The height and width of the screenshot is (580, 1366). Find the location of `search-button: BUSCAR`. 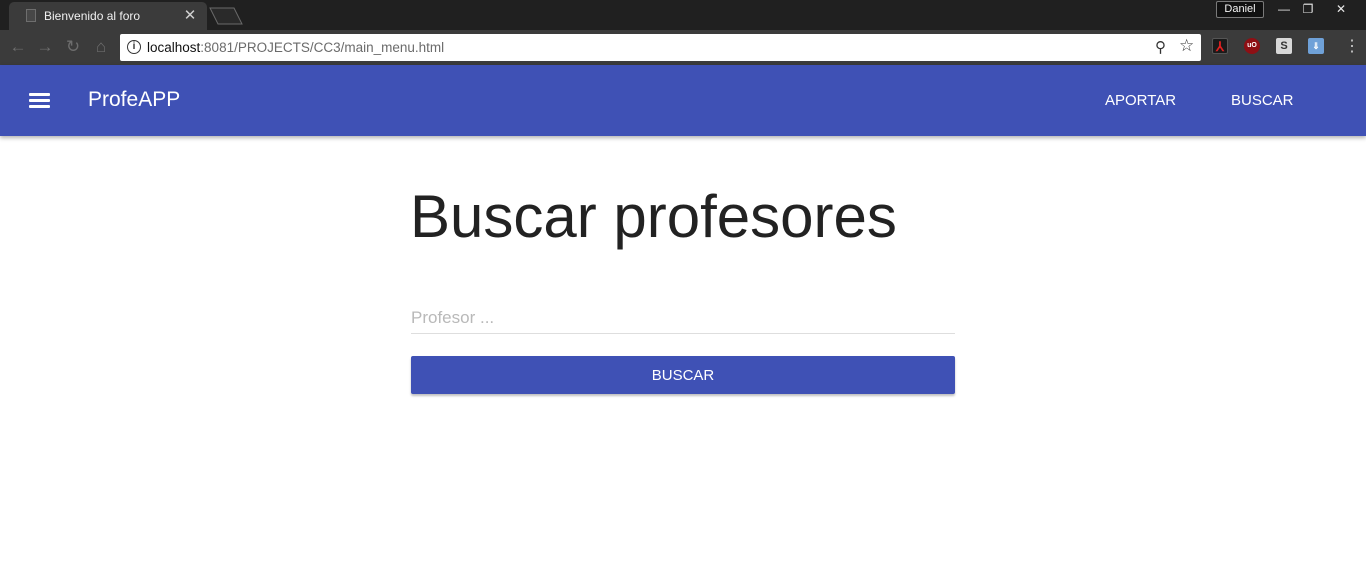

search-button: BUSCAR is located at coordinates (683, 375).